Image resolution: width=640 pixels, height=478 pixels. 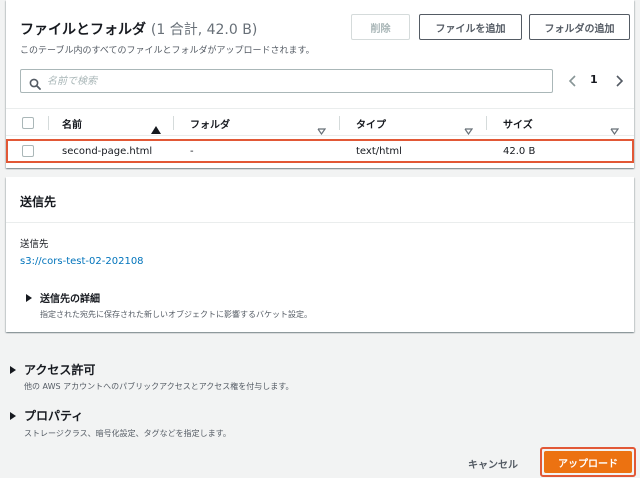 What do you see at coordinates (72, 123) in the screenshot?
I see `column-header-name: 名前` at bounding box center [72, 123].